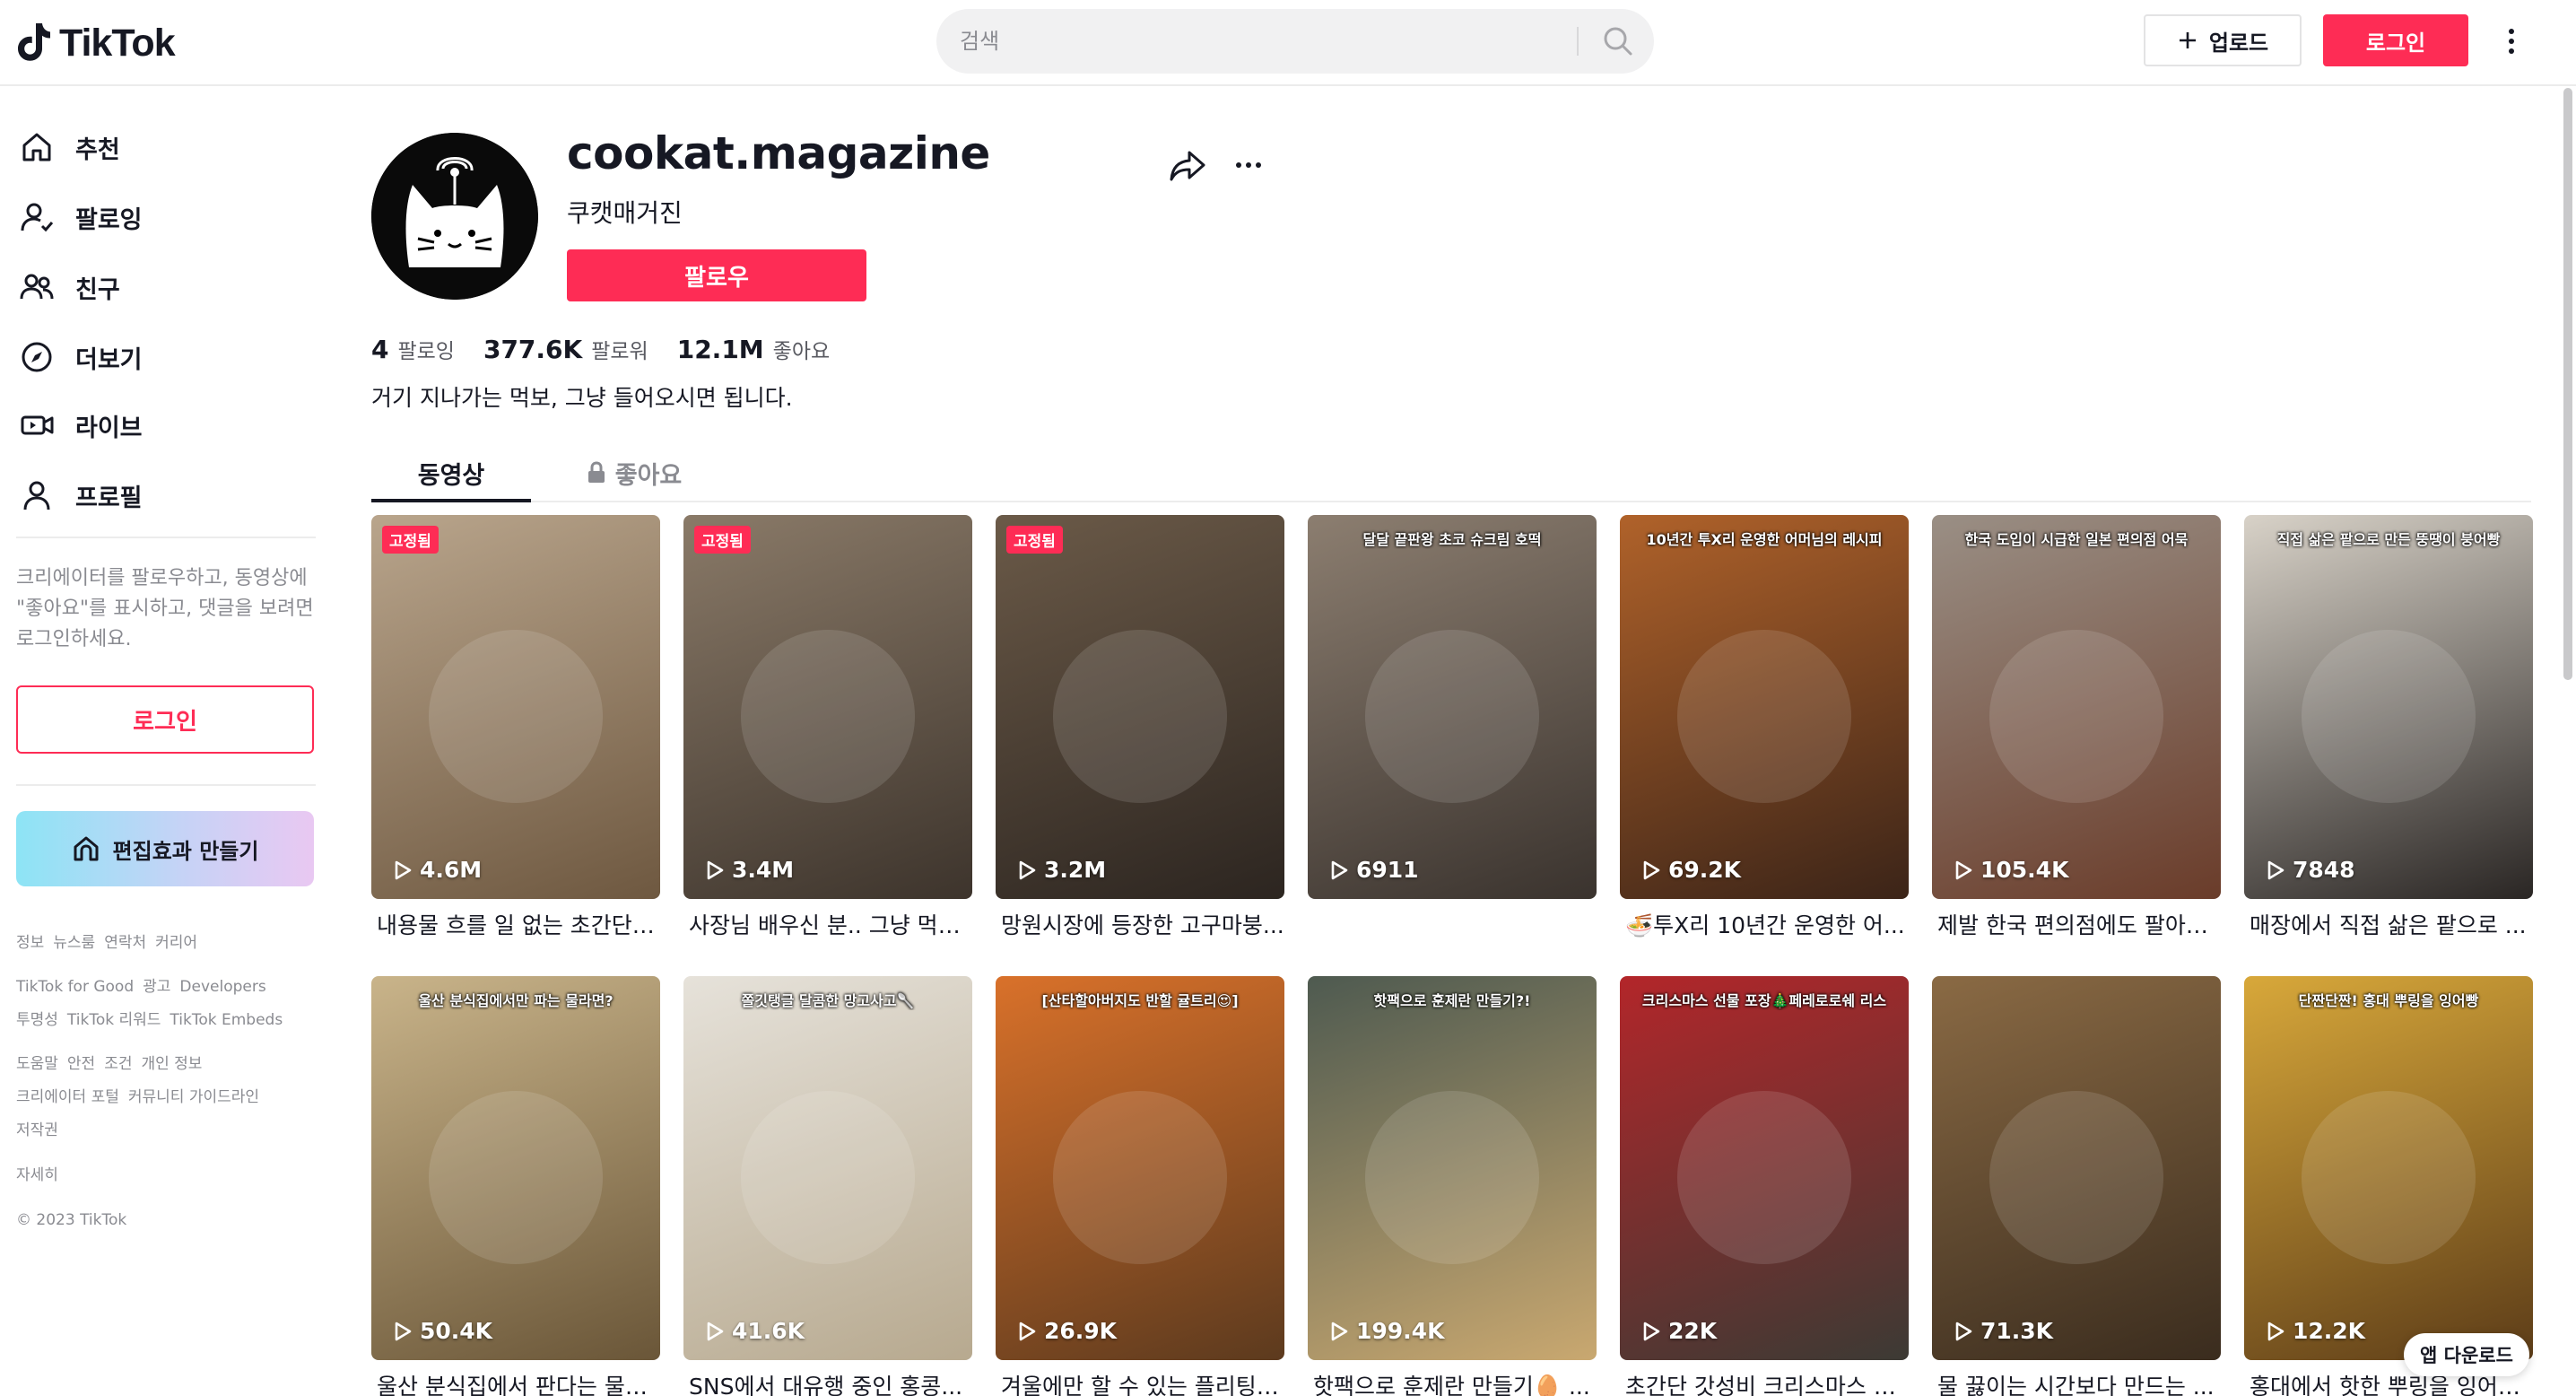 This screenshot has width=2576, height=1396. Describe the element at coordinates (1187, 165) in the screenshot. I see `share-button` at that location.